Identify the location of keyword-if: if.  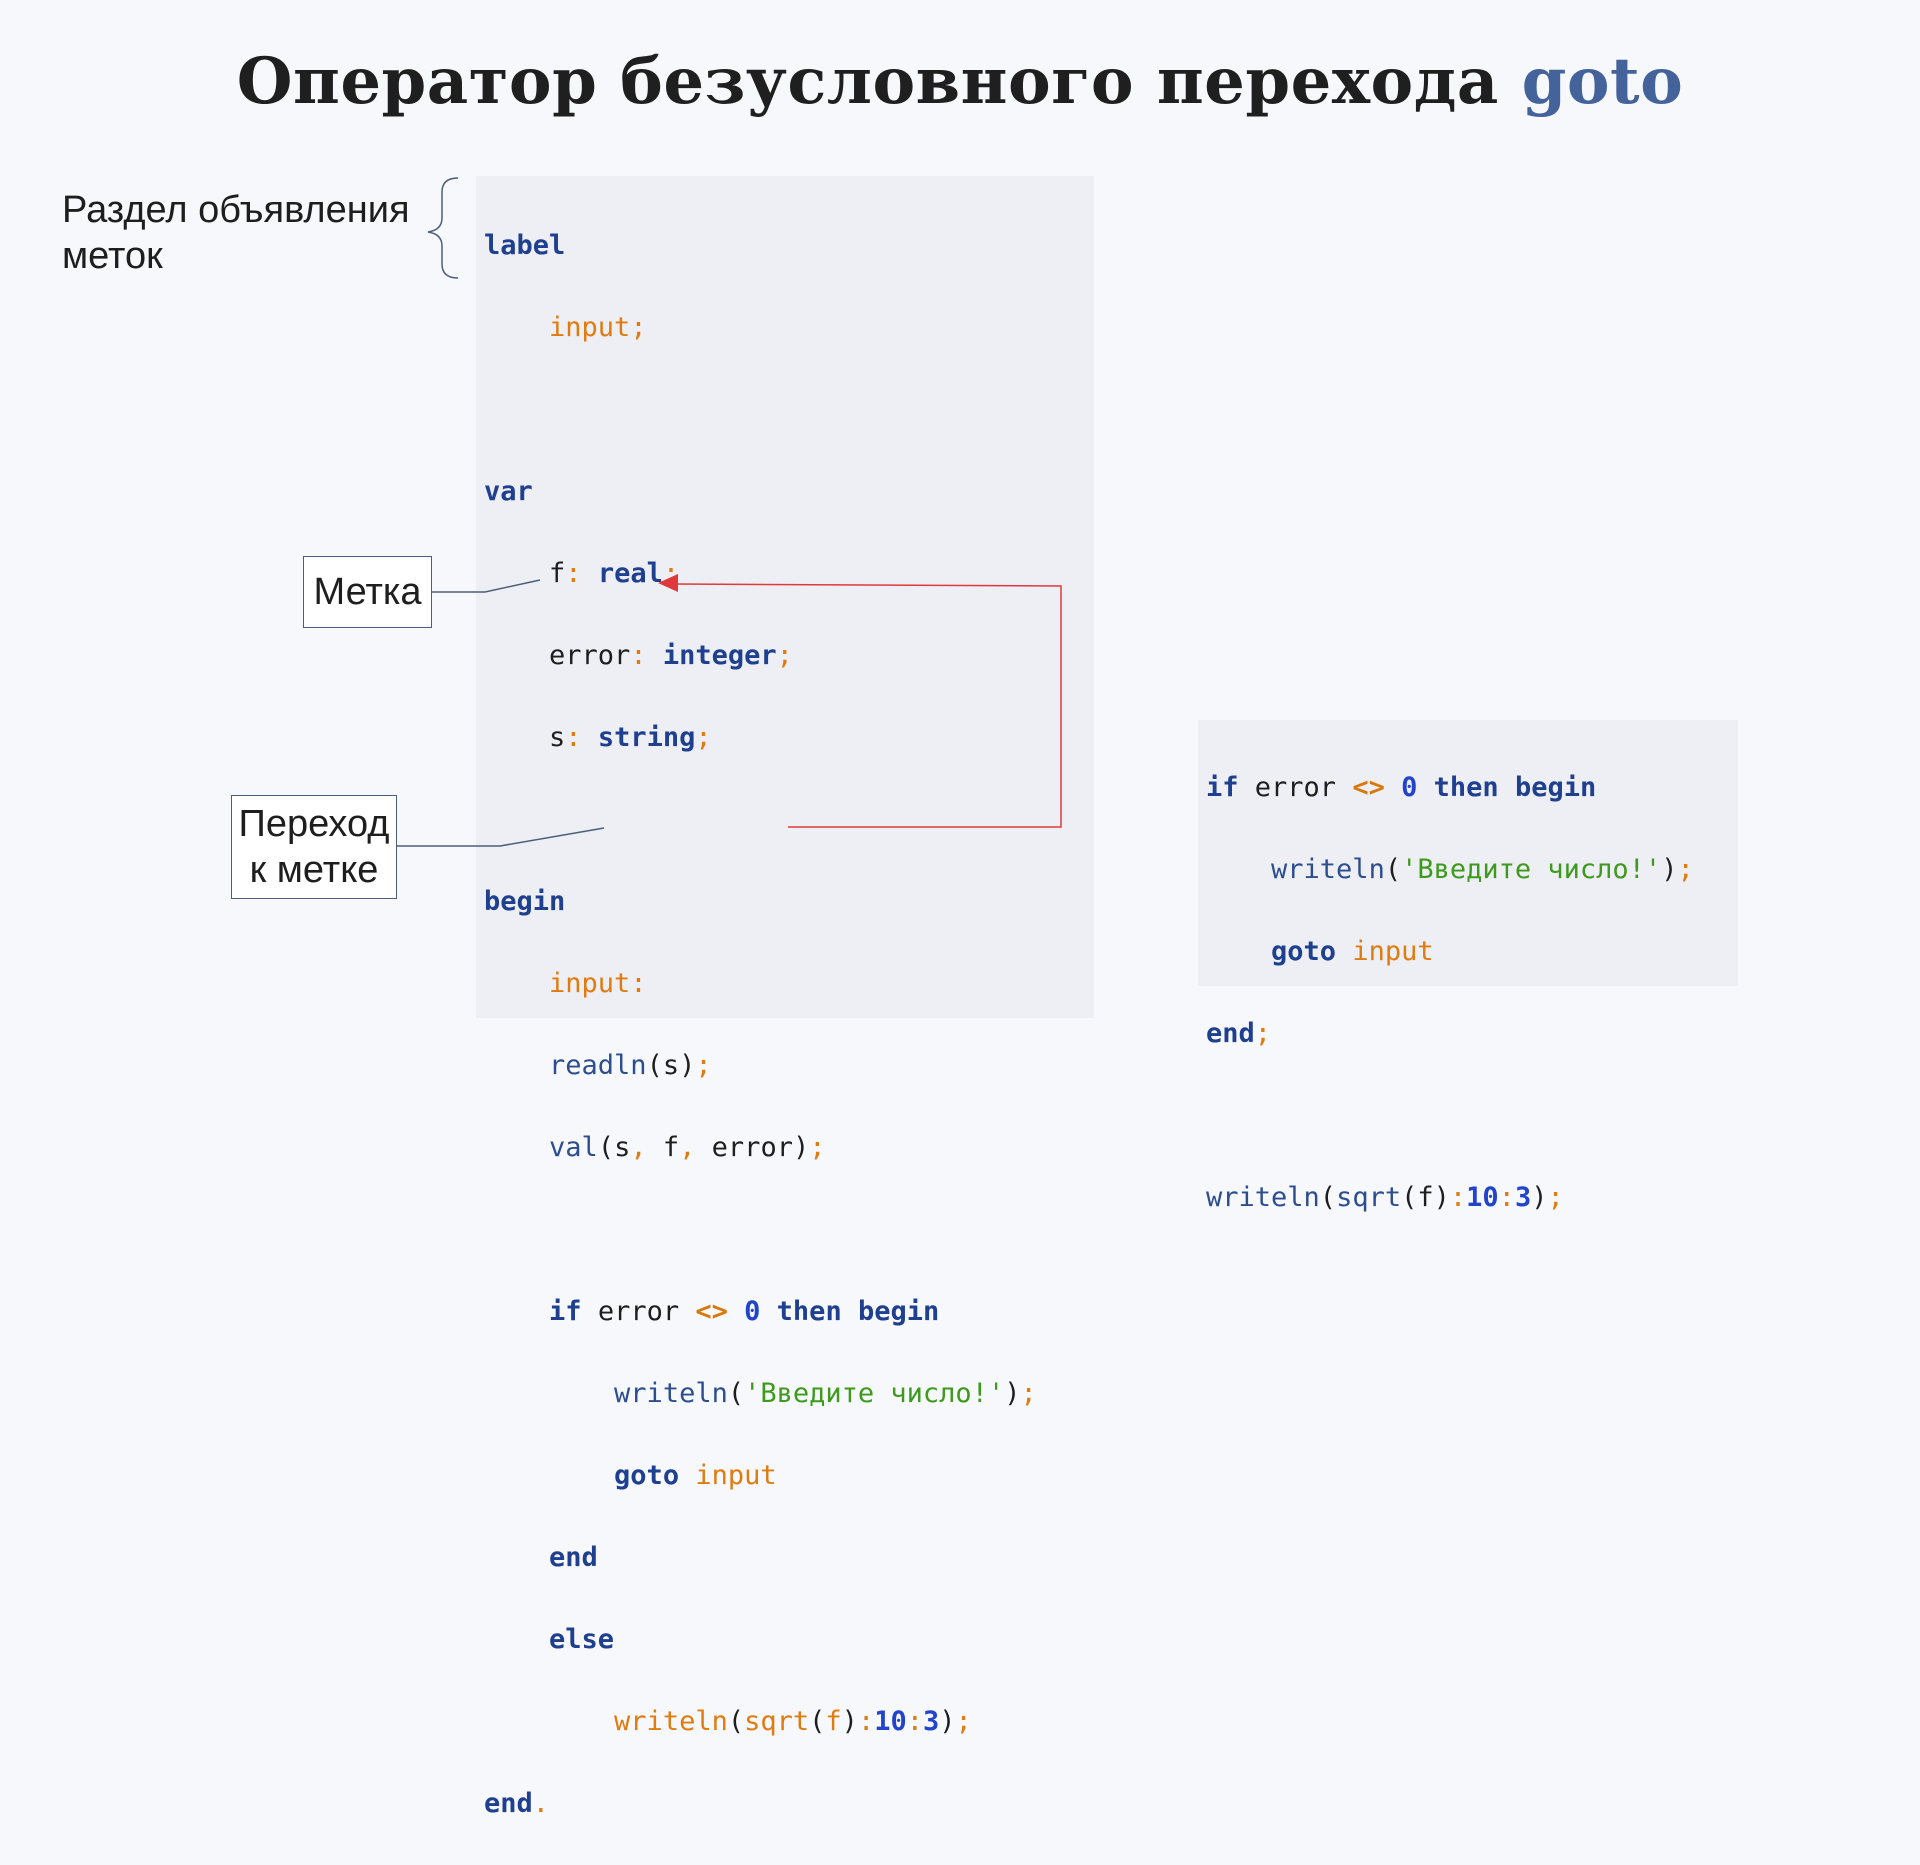
(565, 1311).